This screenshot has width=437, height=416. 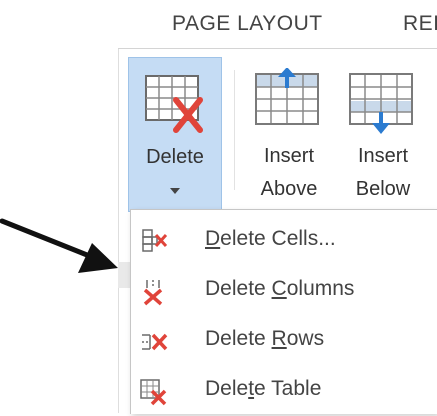 What do you see at coordinates (175, 134) in the screenshot?
I see `delete-button: Delete` at bounding box center [175, 134].